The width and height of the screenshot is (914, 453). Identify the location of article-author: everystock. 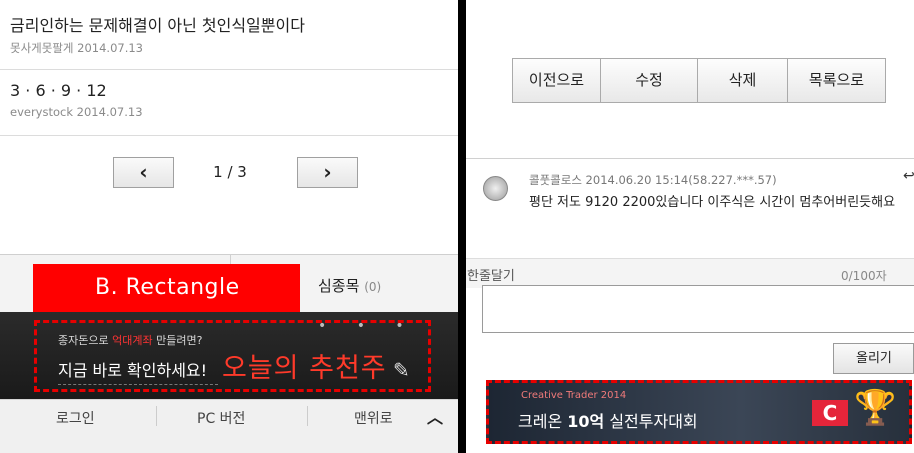
(42, 112).